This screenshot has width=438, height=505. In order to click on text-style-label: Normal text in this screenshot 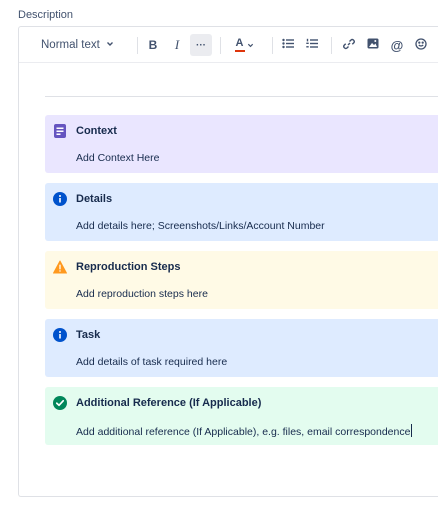, I will do `click(70, 45)`.